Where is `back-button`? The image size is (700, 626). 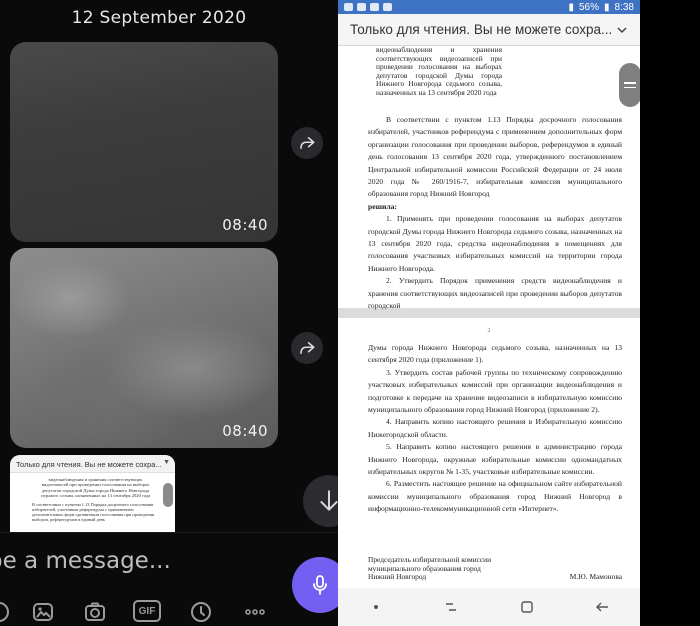
back-button is located at coordinates (602, 607).